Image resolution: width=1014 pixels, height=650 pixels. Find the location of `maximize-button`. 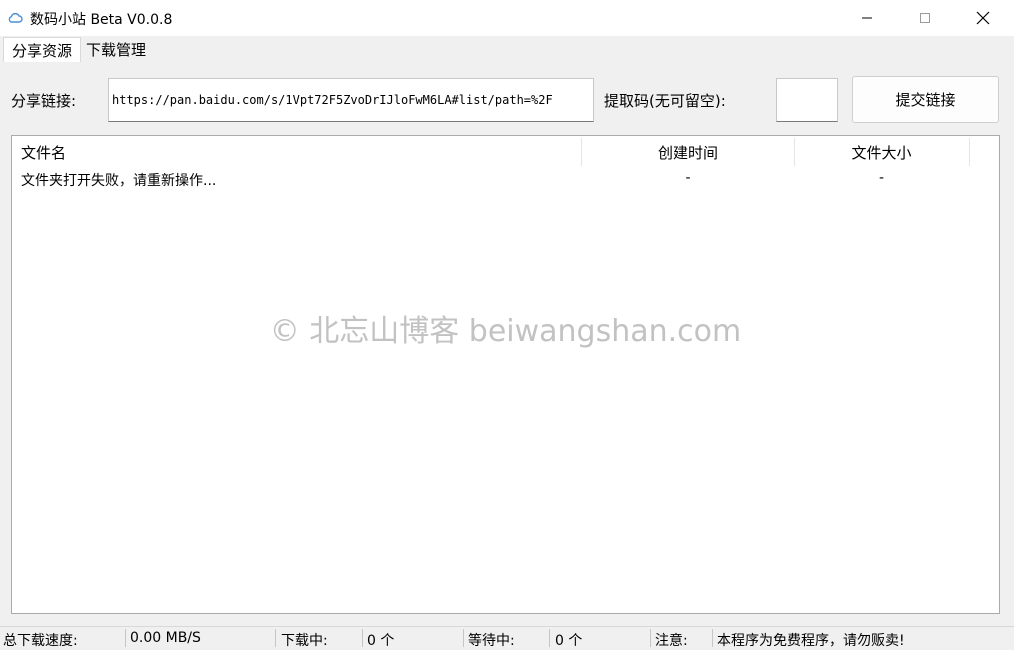

maximize-button is located at coordinates (925, 18).